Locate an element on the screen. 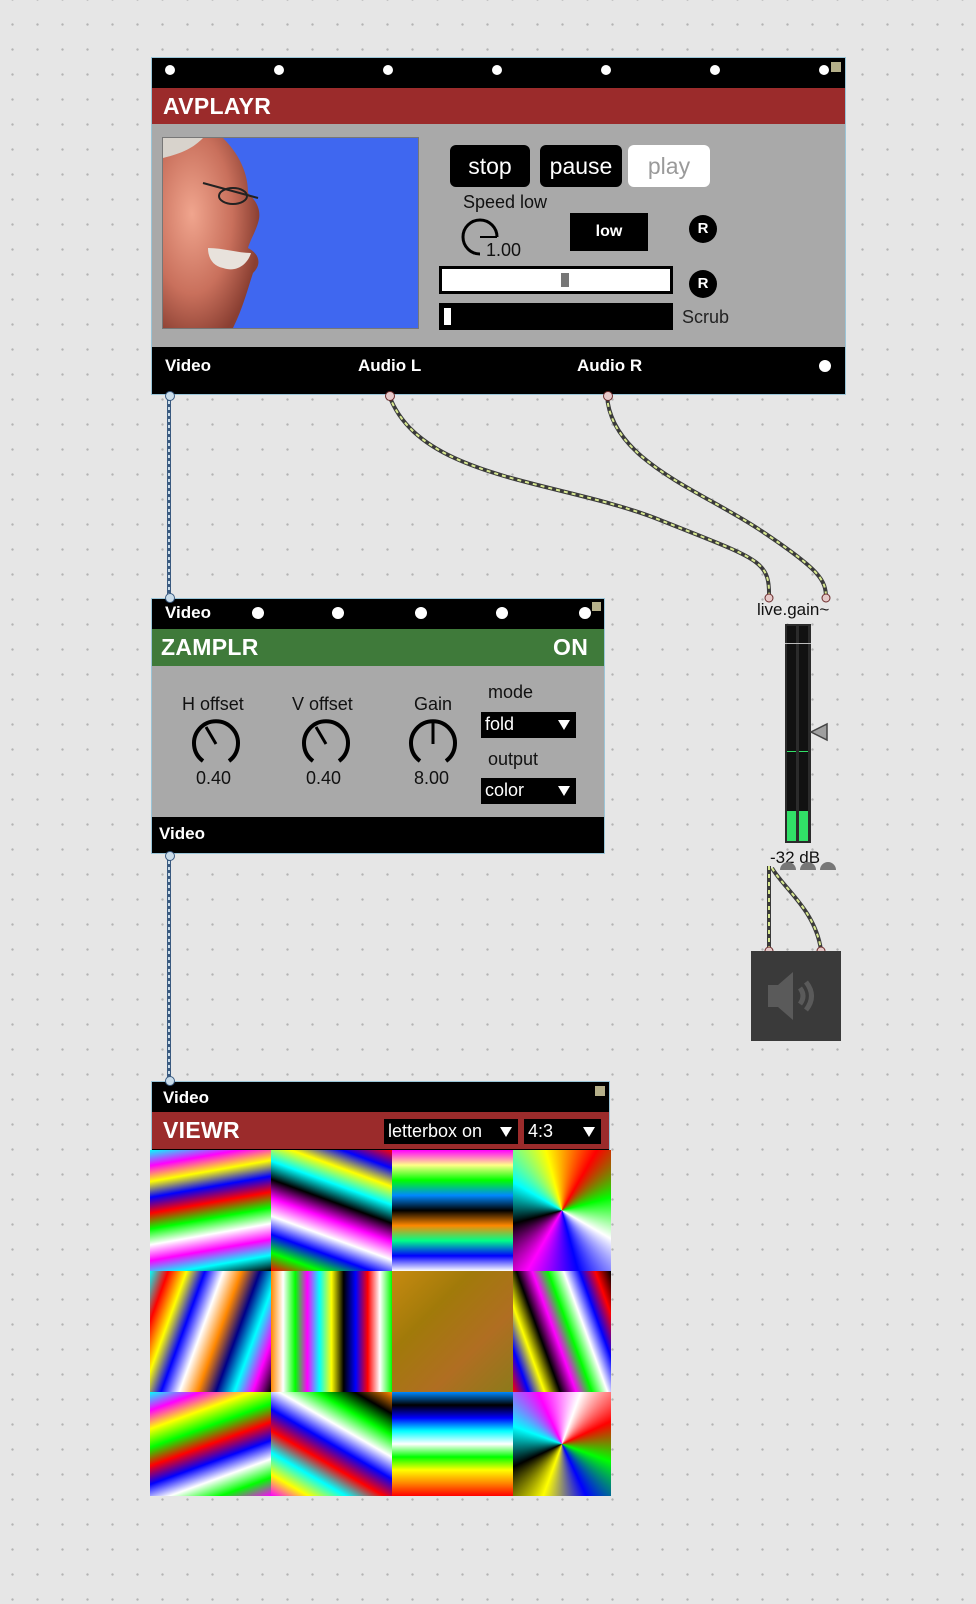  aspect-ratio-menu: 4:3 is located at coordinates (562, 1131).